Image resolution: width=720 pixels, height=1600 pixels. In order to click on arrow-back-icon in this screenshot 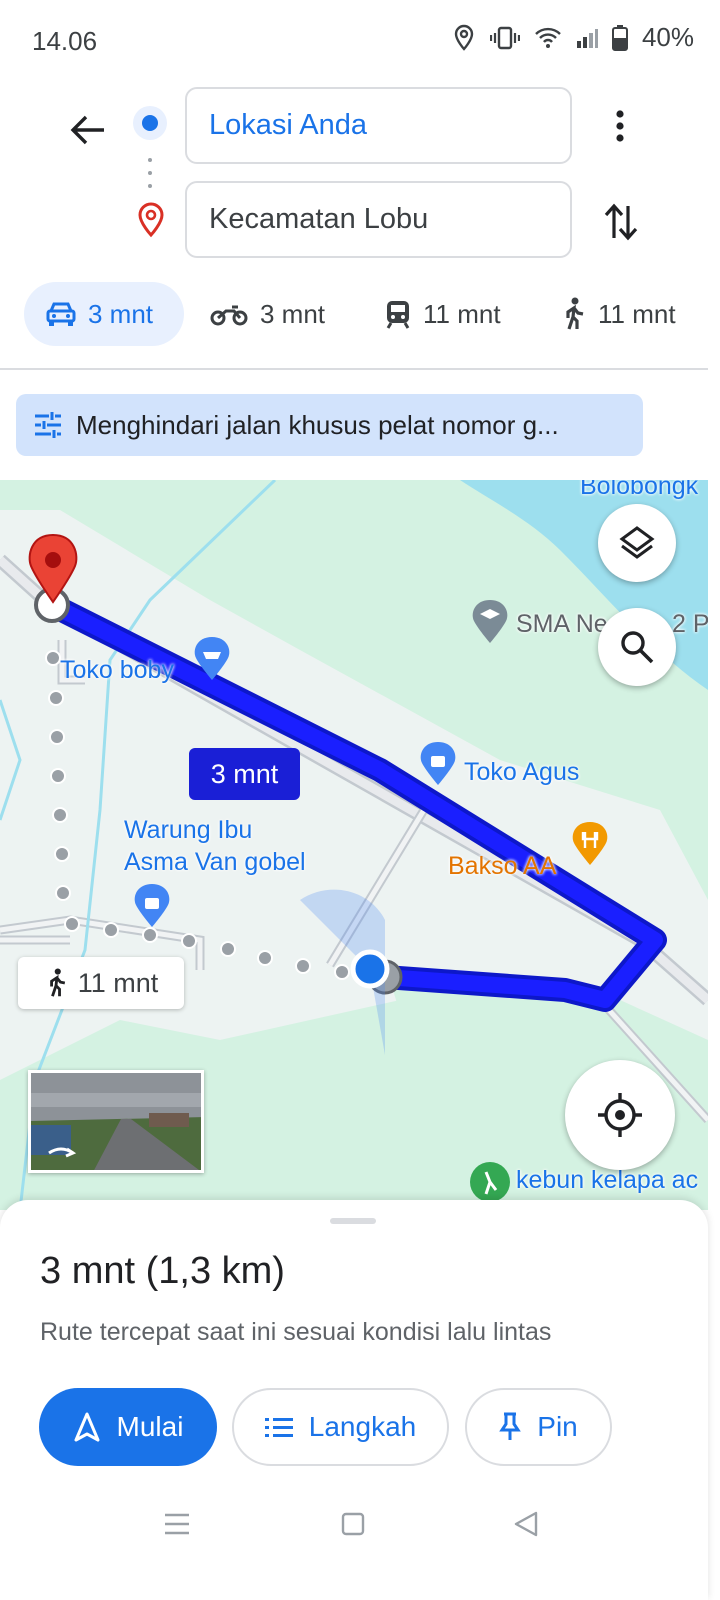, I will do `click(87, 130)`.